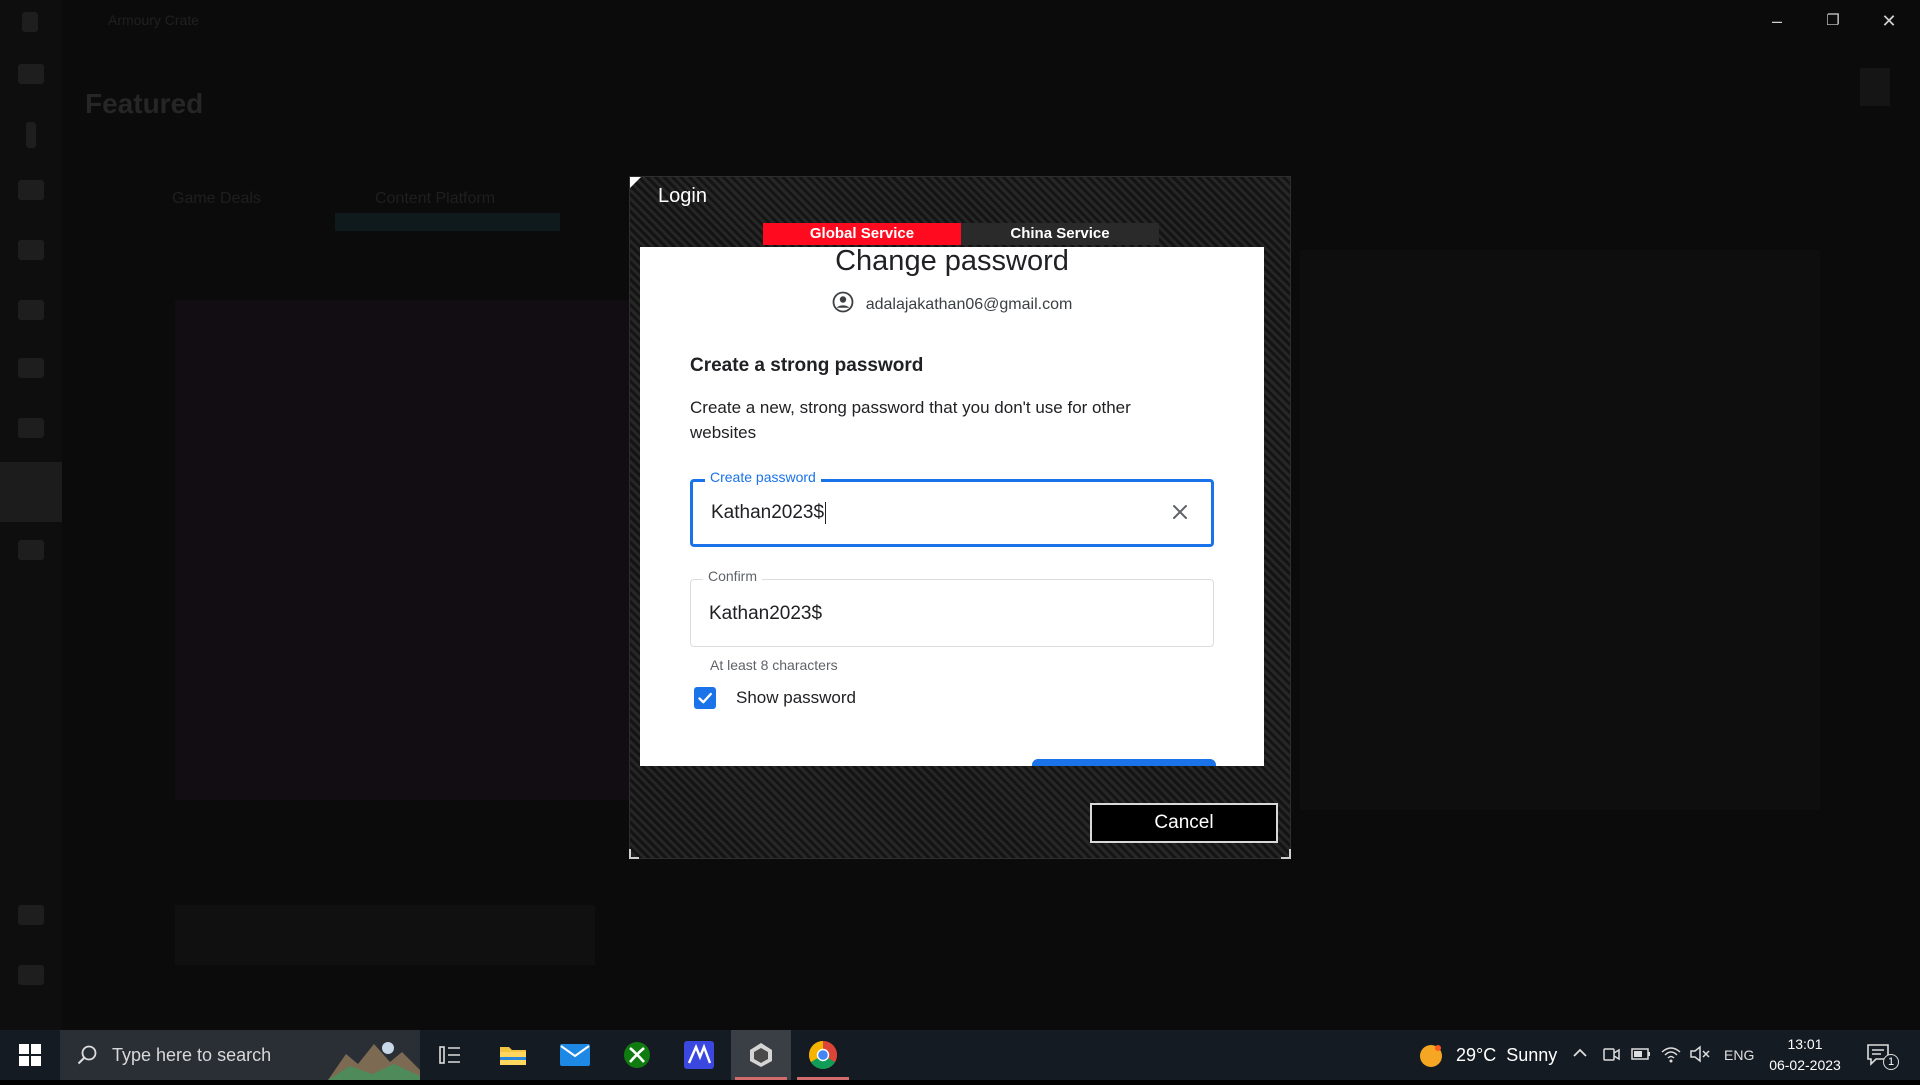 Image resolution: width=1920 pixels, height=1085 pixels. Describe the element at coordinates (1805, 1065) in the screenshot. I see `clock-date: 06-02-2023` at that location.